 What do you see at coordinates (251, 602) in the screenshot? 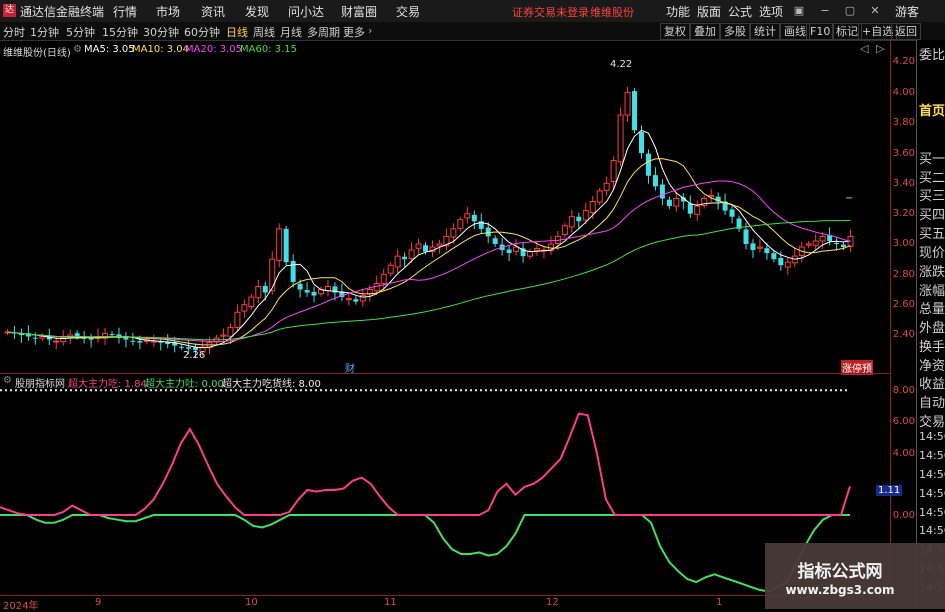
I see `date-label: 10` at bounding box center [251, 602].